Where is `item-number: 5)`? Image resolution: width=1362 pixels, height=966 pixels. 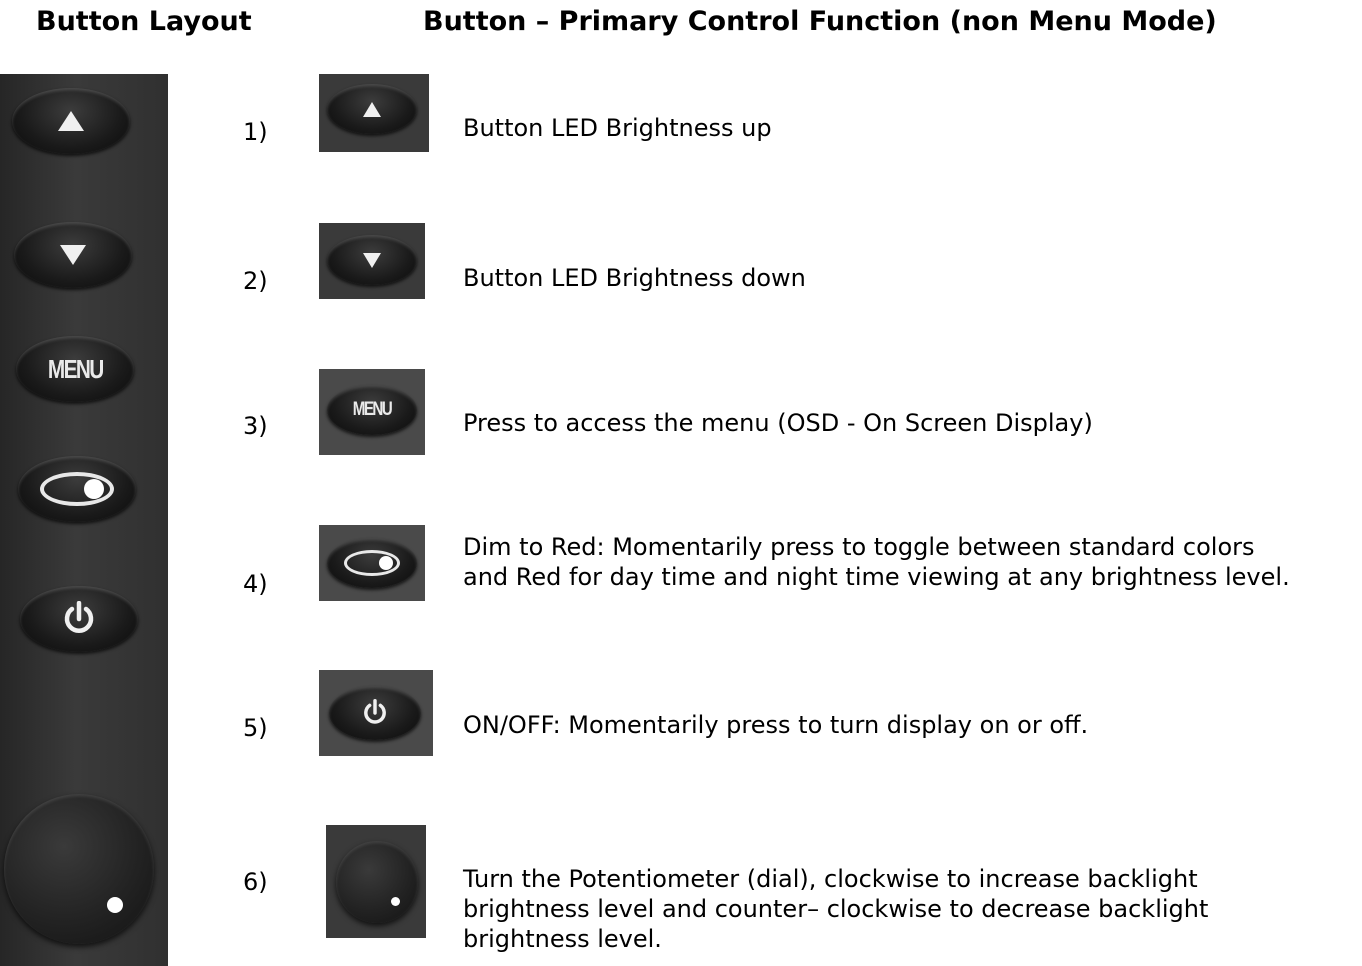 item-number: 5) is located at coordinates (255, 728).